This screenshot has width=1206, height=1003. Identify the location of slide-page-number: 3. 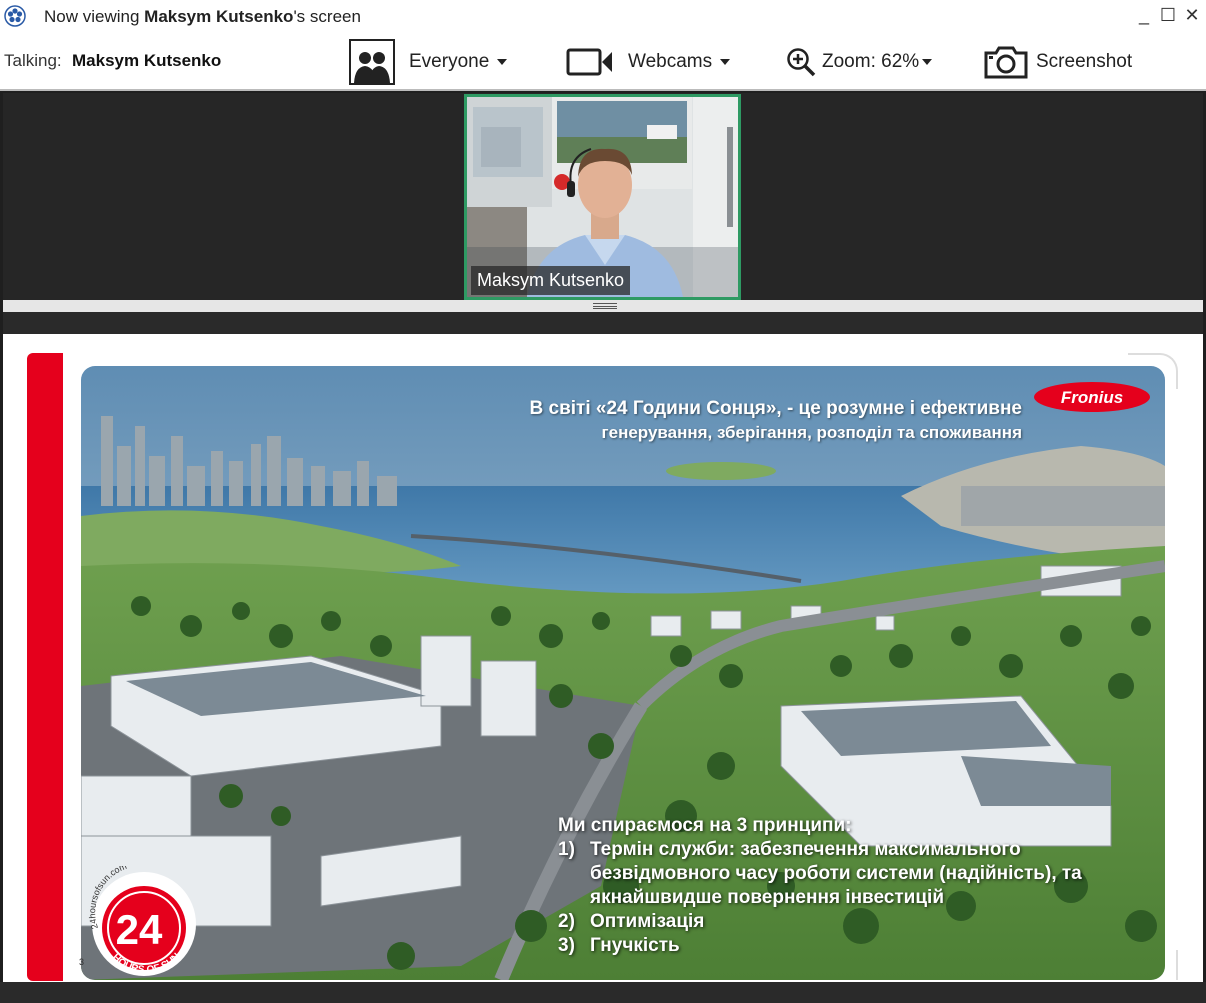
(82, 962).